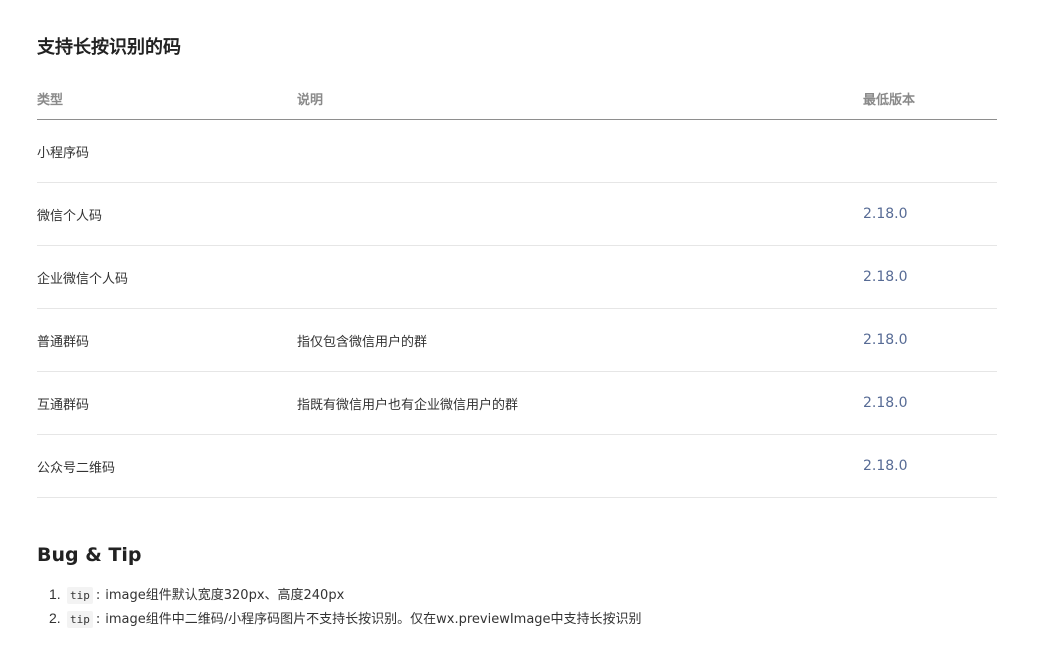 Image resolution: width=1041 pixels, height=652 pixels. Describe the element at coordinates (167, 214) in the screenshot. I see `cell-type: 微信个人码` at that location.